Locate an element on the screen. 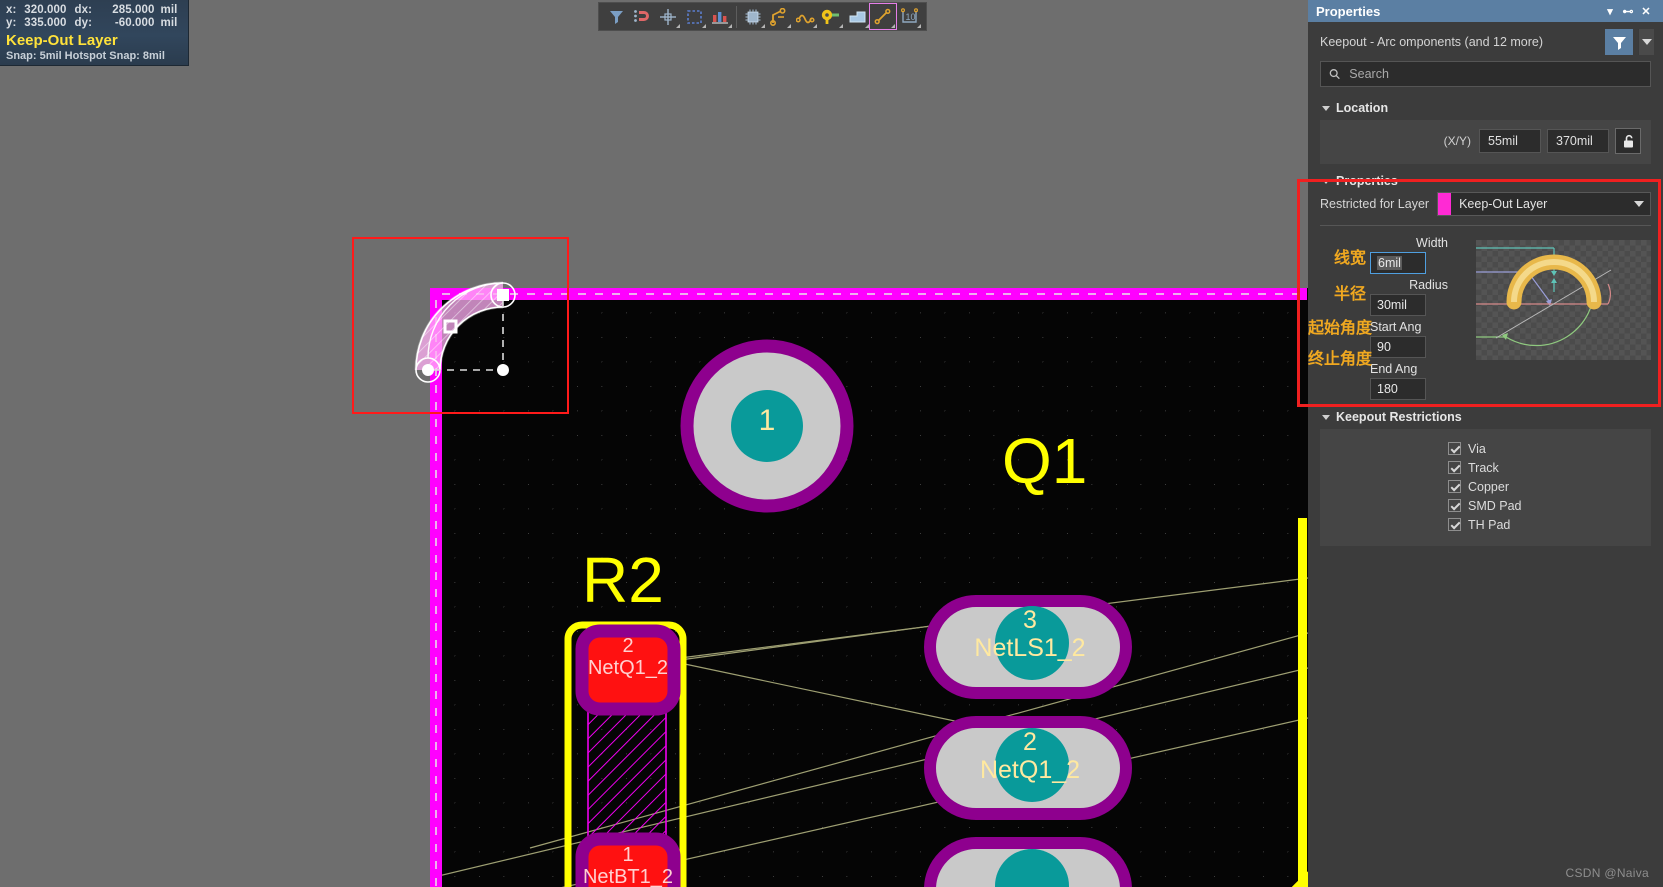 This screenshot has width=1663, height=887. search-input is located at coordinates (1494, 74).